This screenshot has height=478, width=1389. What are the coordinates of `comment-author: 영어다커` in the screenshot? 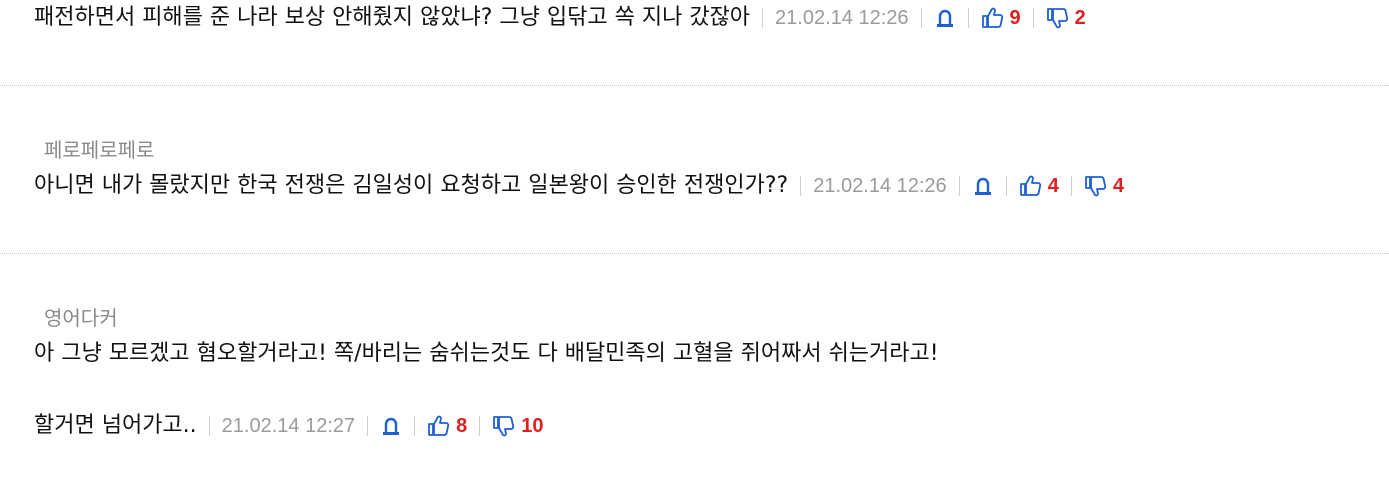 It's located at (81, 318).